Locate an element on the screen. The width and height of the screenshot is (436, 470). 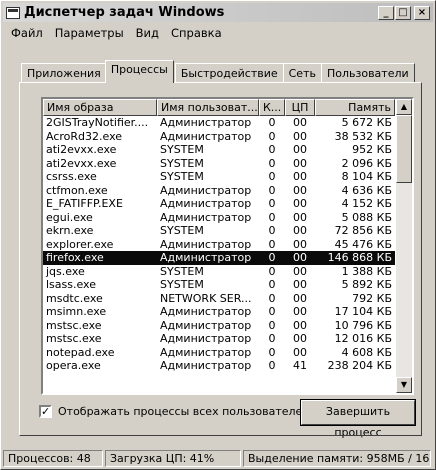
tab-performance: Быстродействие is located at coordinates (229, 73).